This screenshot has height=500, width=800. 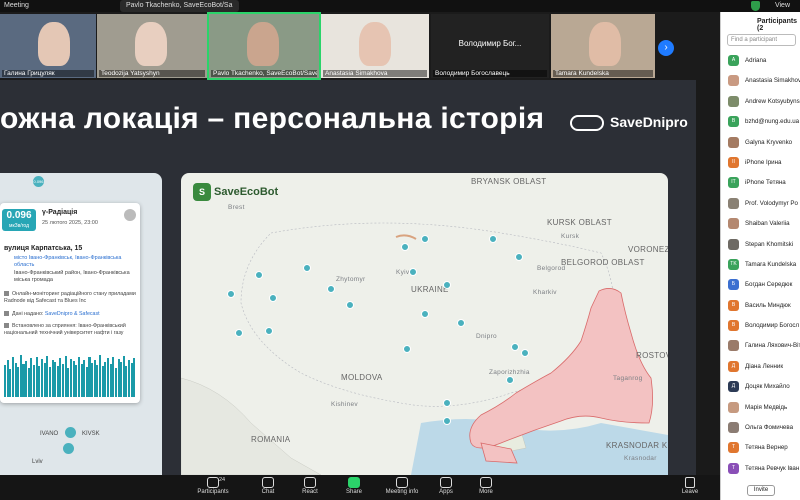 I want to click on active-speaker-label: Pavlo Tkachenko, SaveEcoBot/Sa, so click(x=179, y=6).